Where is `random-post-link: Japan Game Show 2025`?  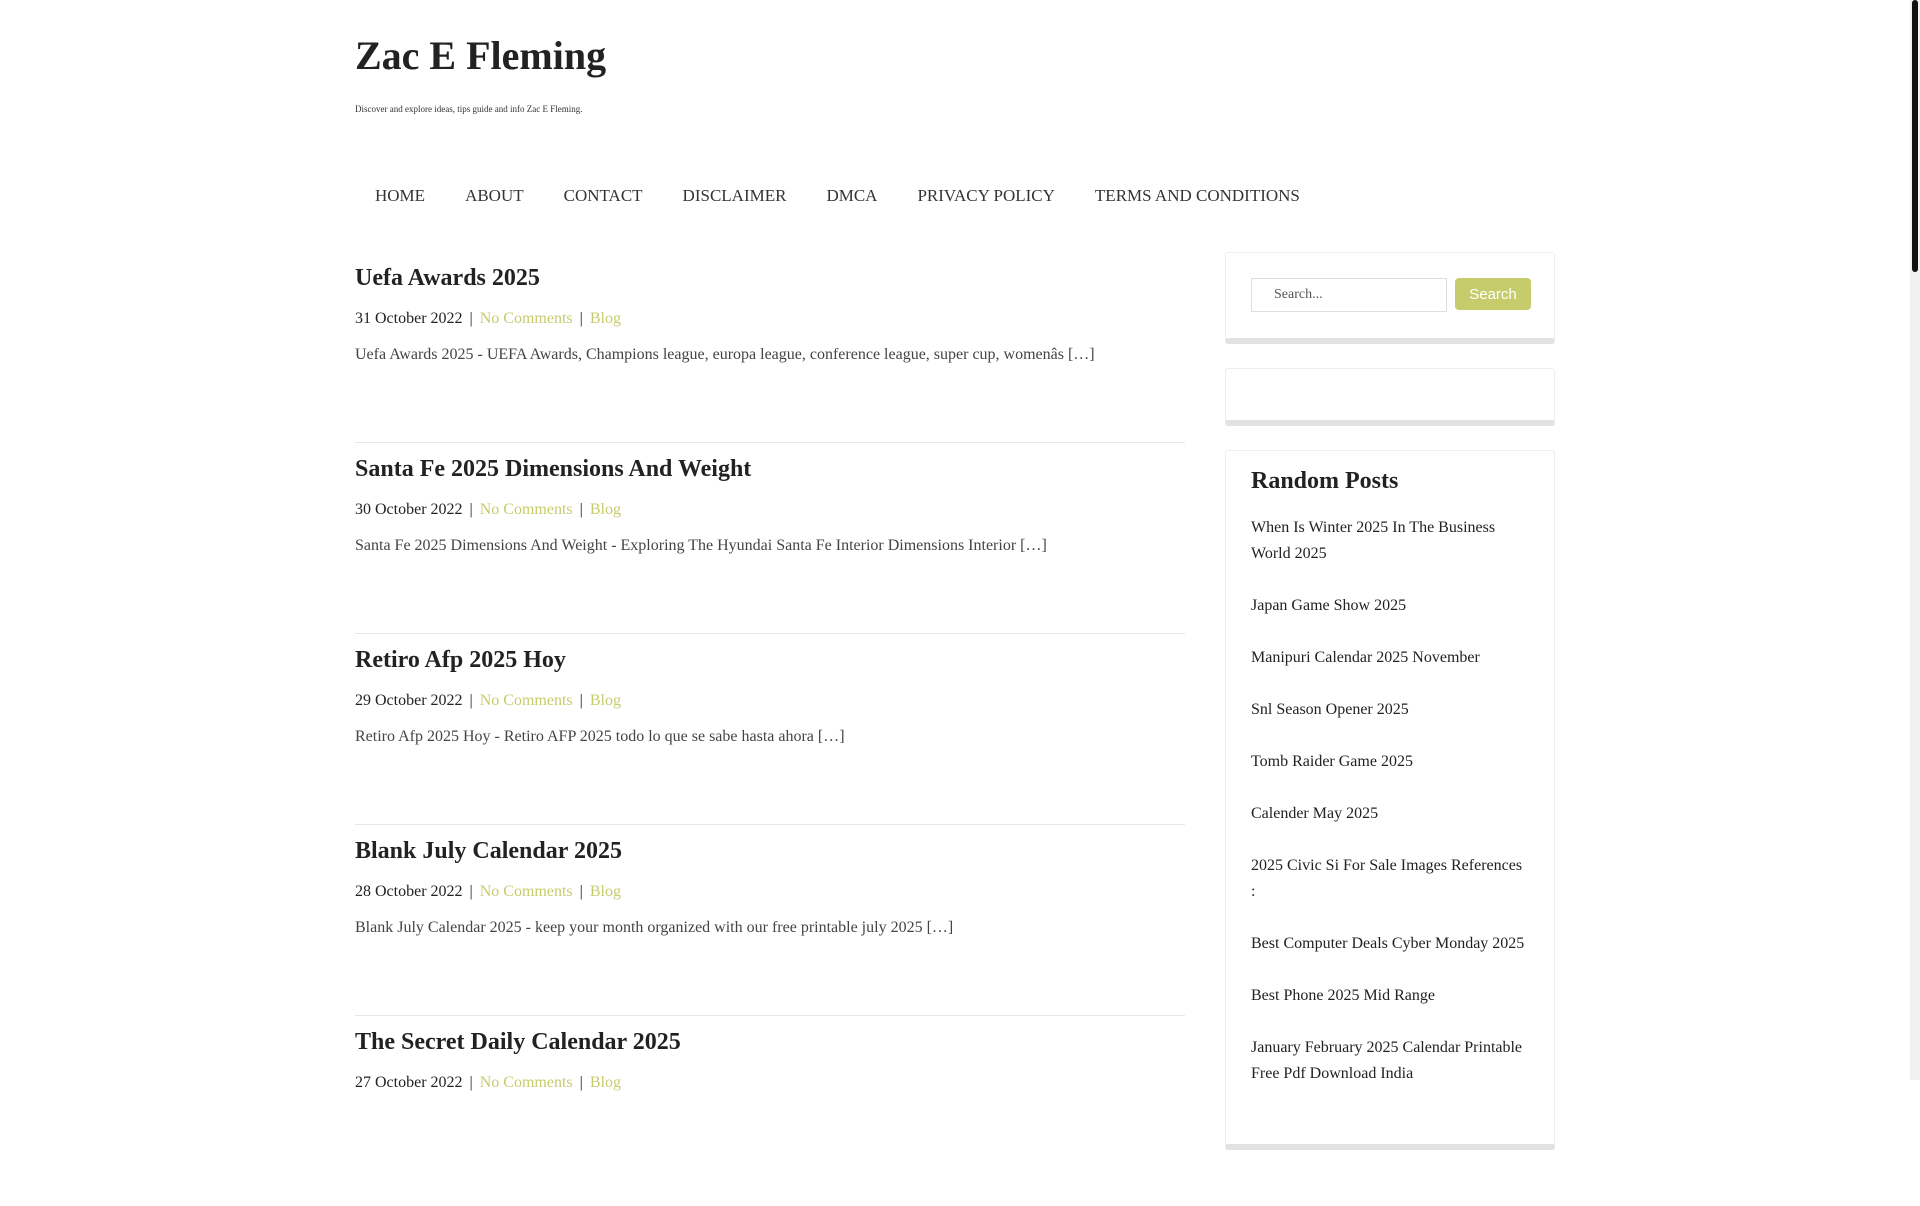
random-post-link: Japan Game Show 2025 is located at coordinates (1390, 606).